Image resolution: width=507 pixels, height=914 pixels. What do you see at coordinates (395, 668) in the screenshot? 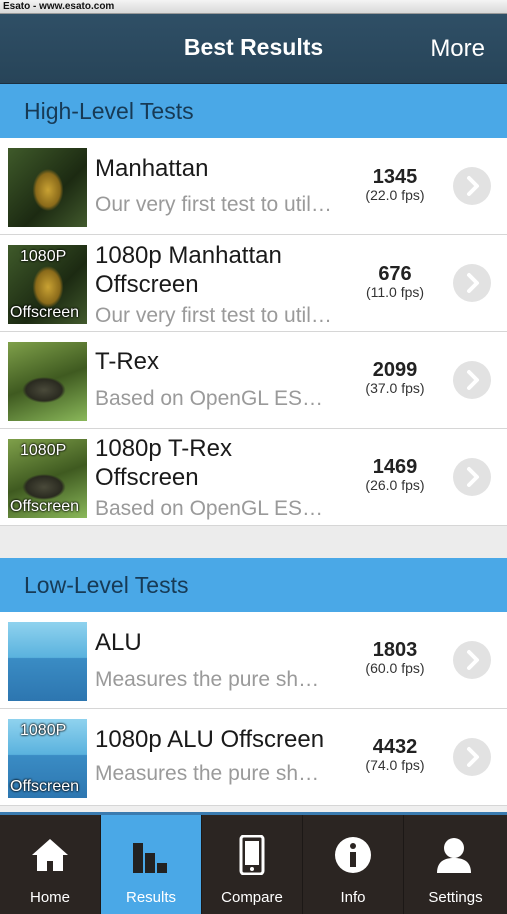
I see `test-fps: (60.0 fps)` at bounding box center [395, 668].